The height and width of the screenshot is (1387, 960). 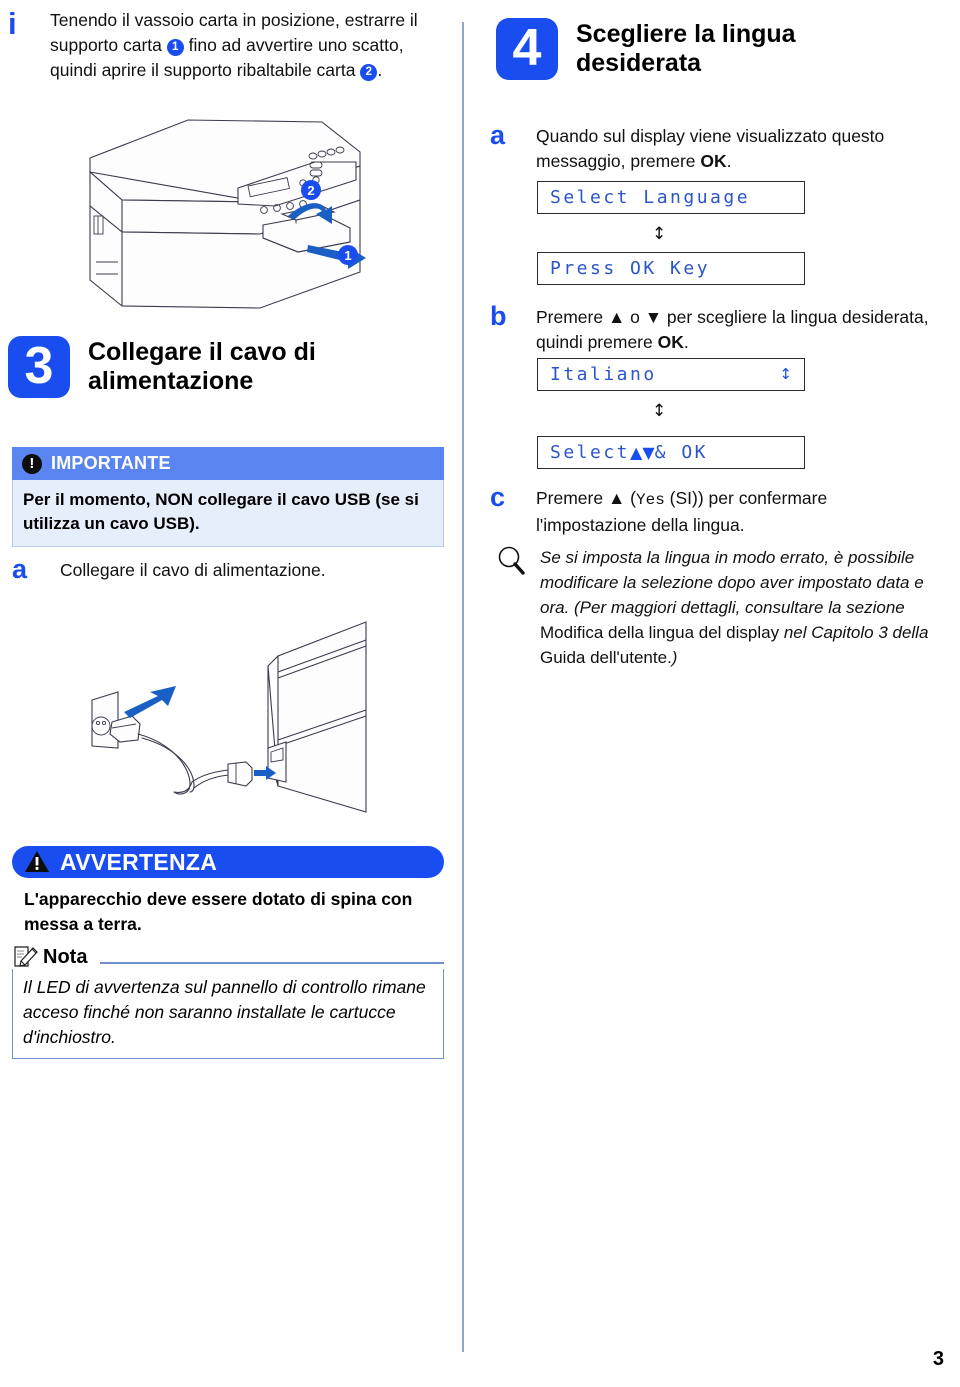 What do you see at coordinates (26, 956) in the screenshot?
I see `note-pencil-icon` at bounding box center [26, 956].